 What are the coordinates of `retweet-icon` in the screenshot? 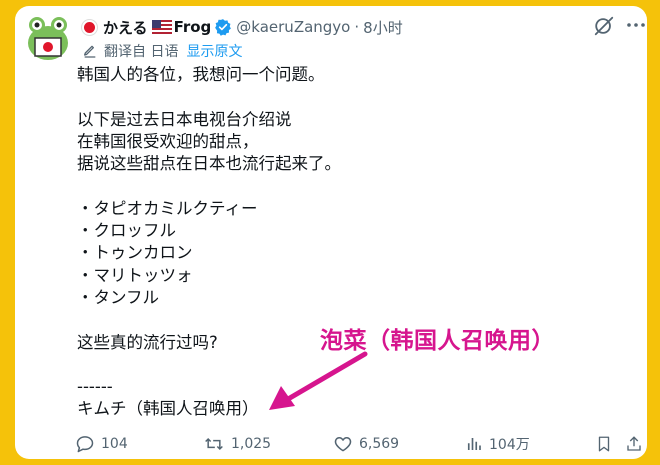 It's located at (214, 444).